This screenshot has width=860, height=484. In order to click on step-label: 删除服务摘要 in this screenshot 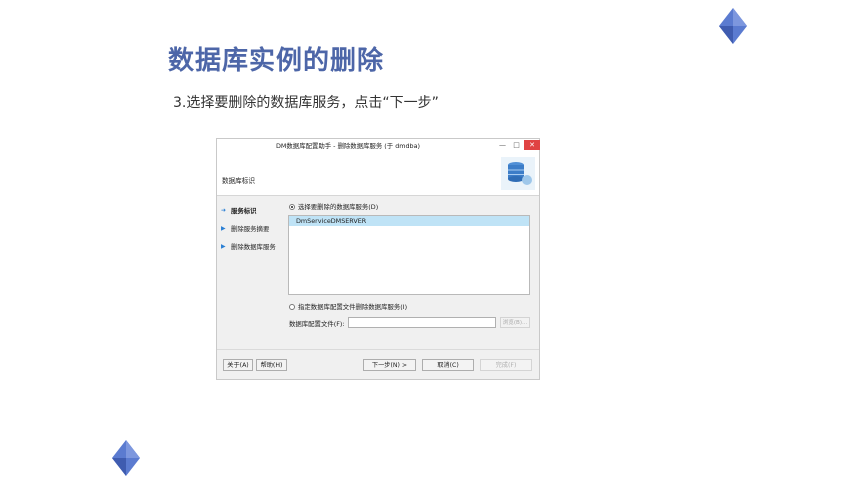, I will do `click(250, 228)`.